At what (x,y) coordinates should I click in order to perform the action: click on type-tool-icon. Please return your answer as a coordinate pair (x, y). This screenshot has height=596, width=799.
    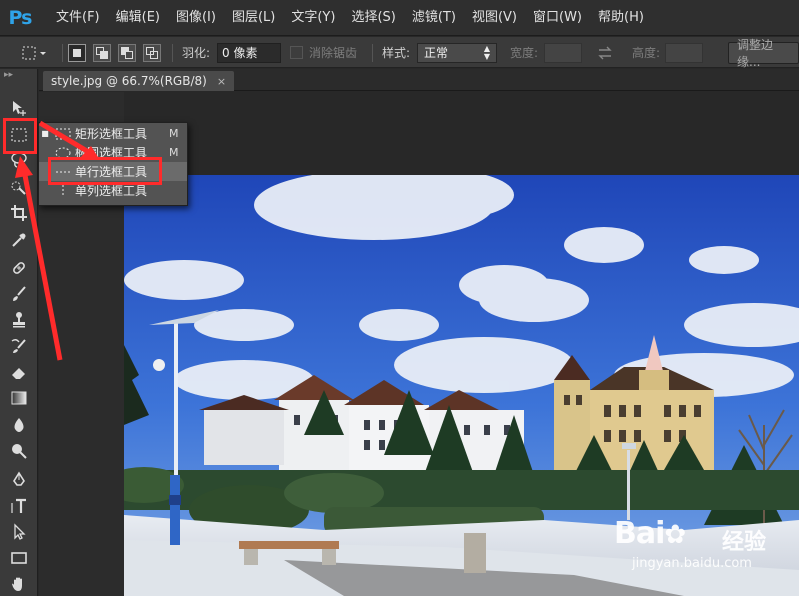
    Looking at the image, I should click on (19, 506).